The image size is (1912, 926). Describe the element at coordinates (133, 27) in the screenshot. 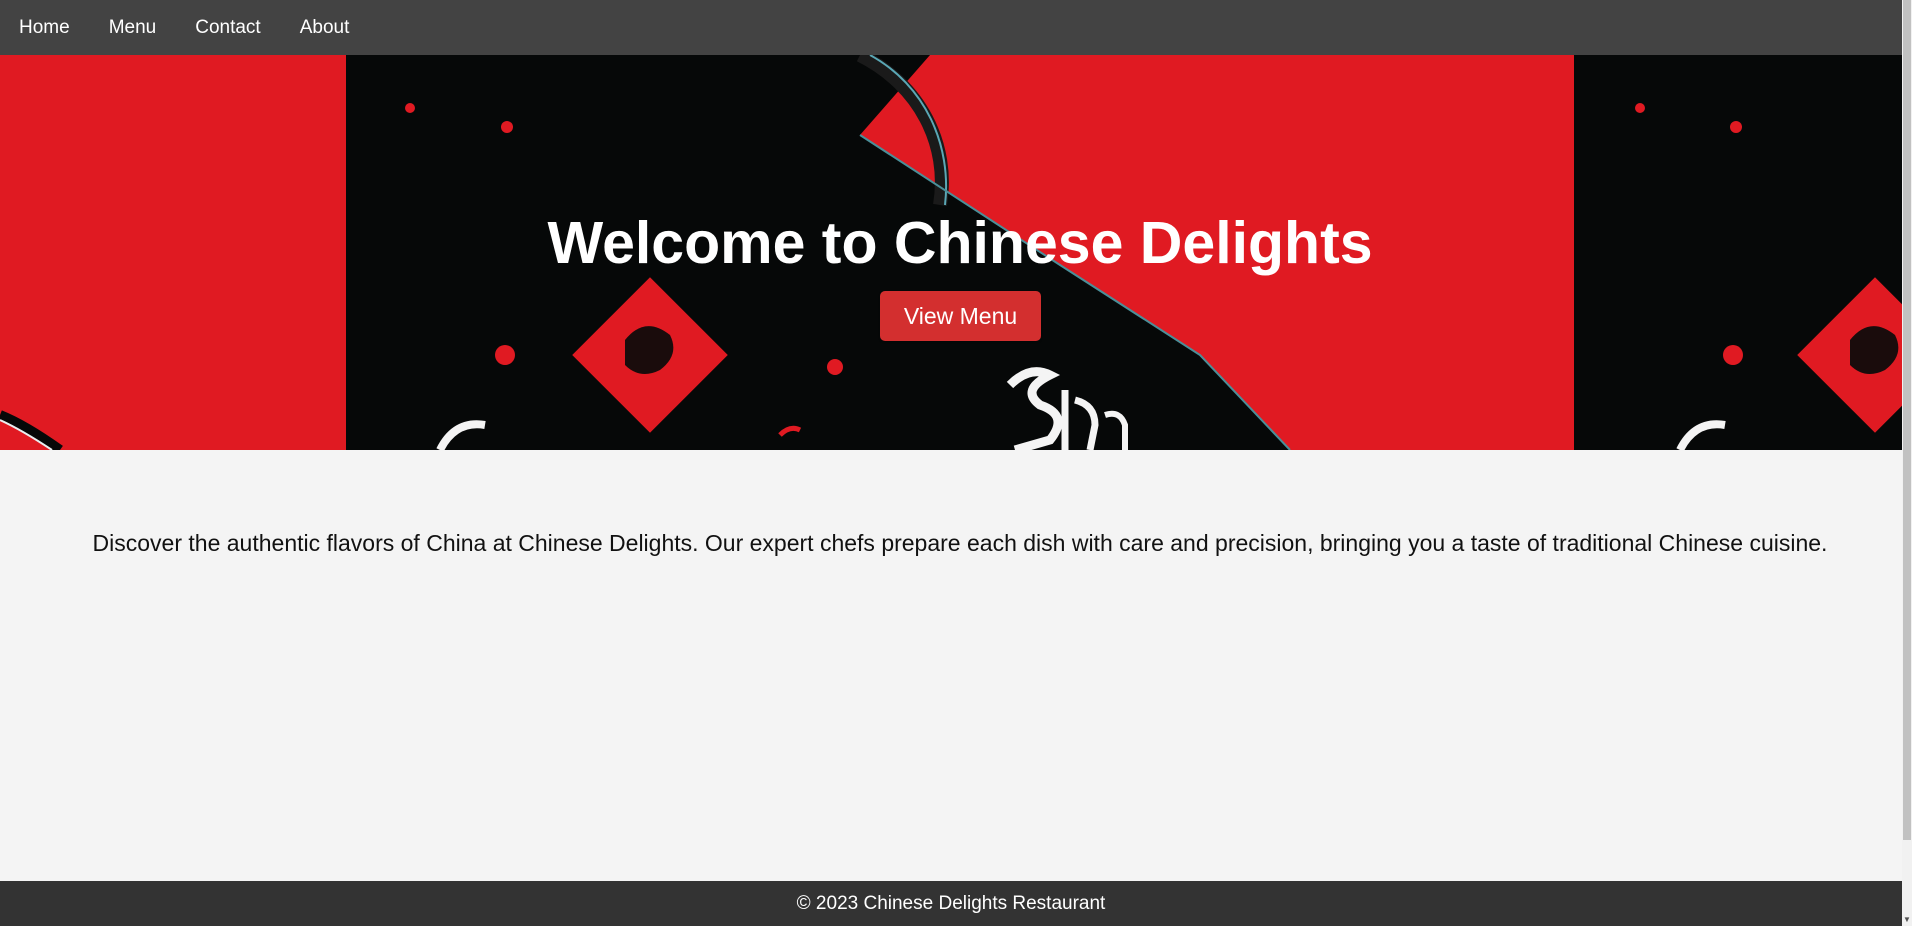

I see `nav-link-menu: Menu` at that location.